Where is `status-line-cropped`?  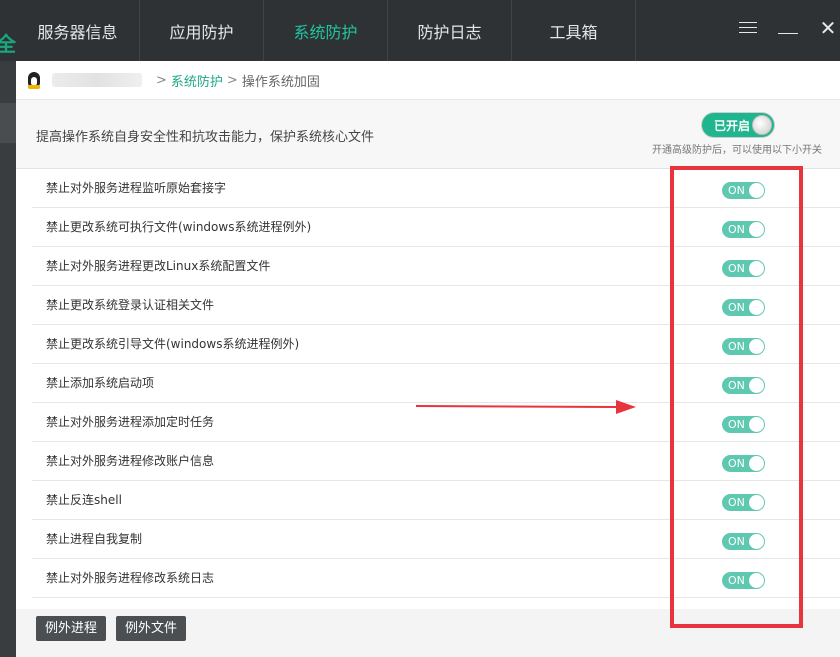 status-line-cropped is located at coordinates (424, 653).